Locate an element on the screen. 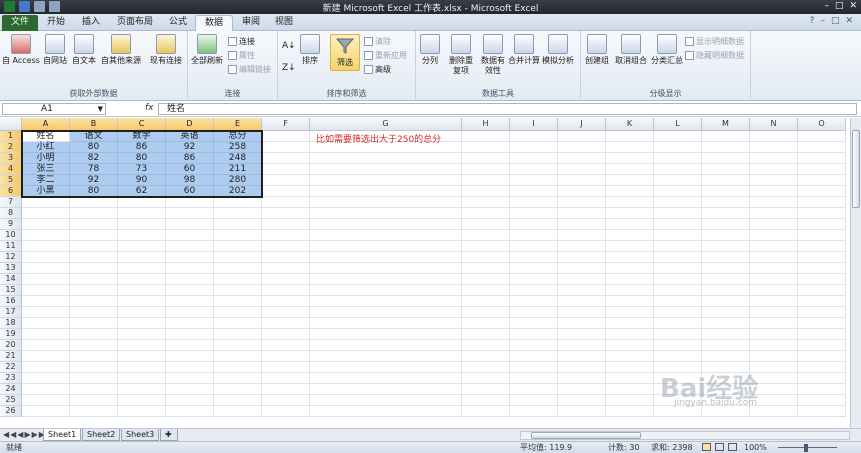  data-validation-button: 数据有效性 is located at coordinates (493, 55).